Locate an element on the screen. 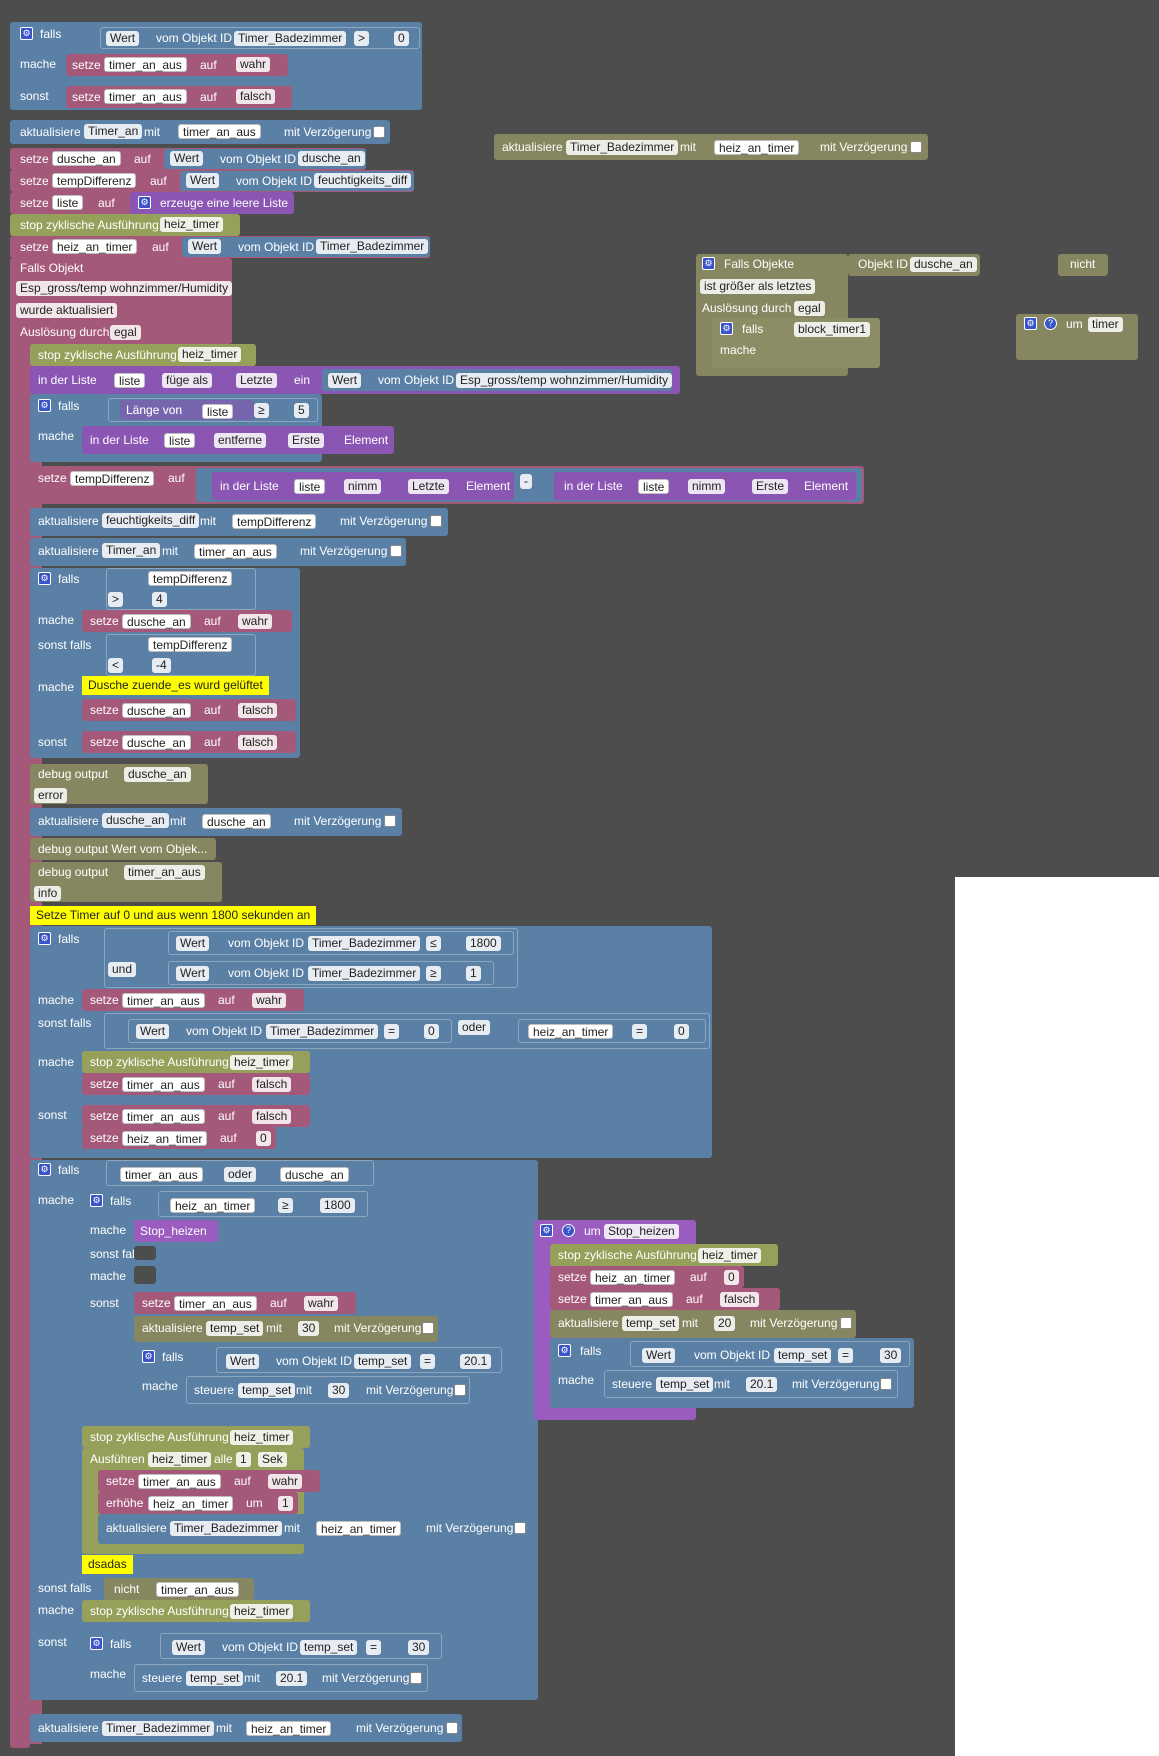 This screenshot has width=1159, height=1756. object-id-field: Esp_gross/temp wohnzimmer/Humidity is located at coordinates (564, 380).